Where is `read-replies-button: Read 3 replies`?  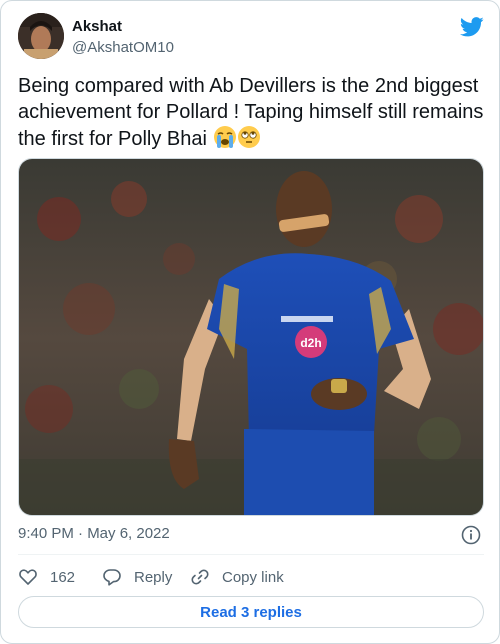 read-replies-button: Read 3 replies is located at coordinates (251, 612).